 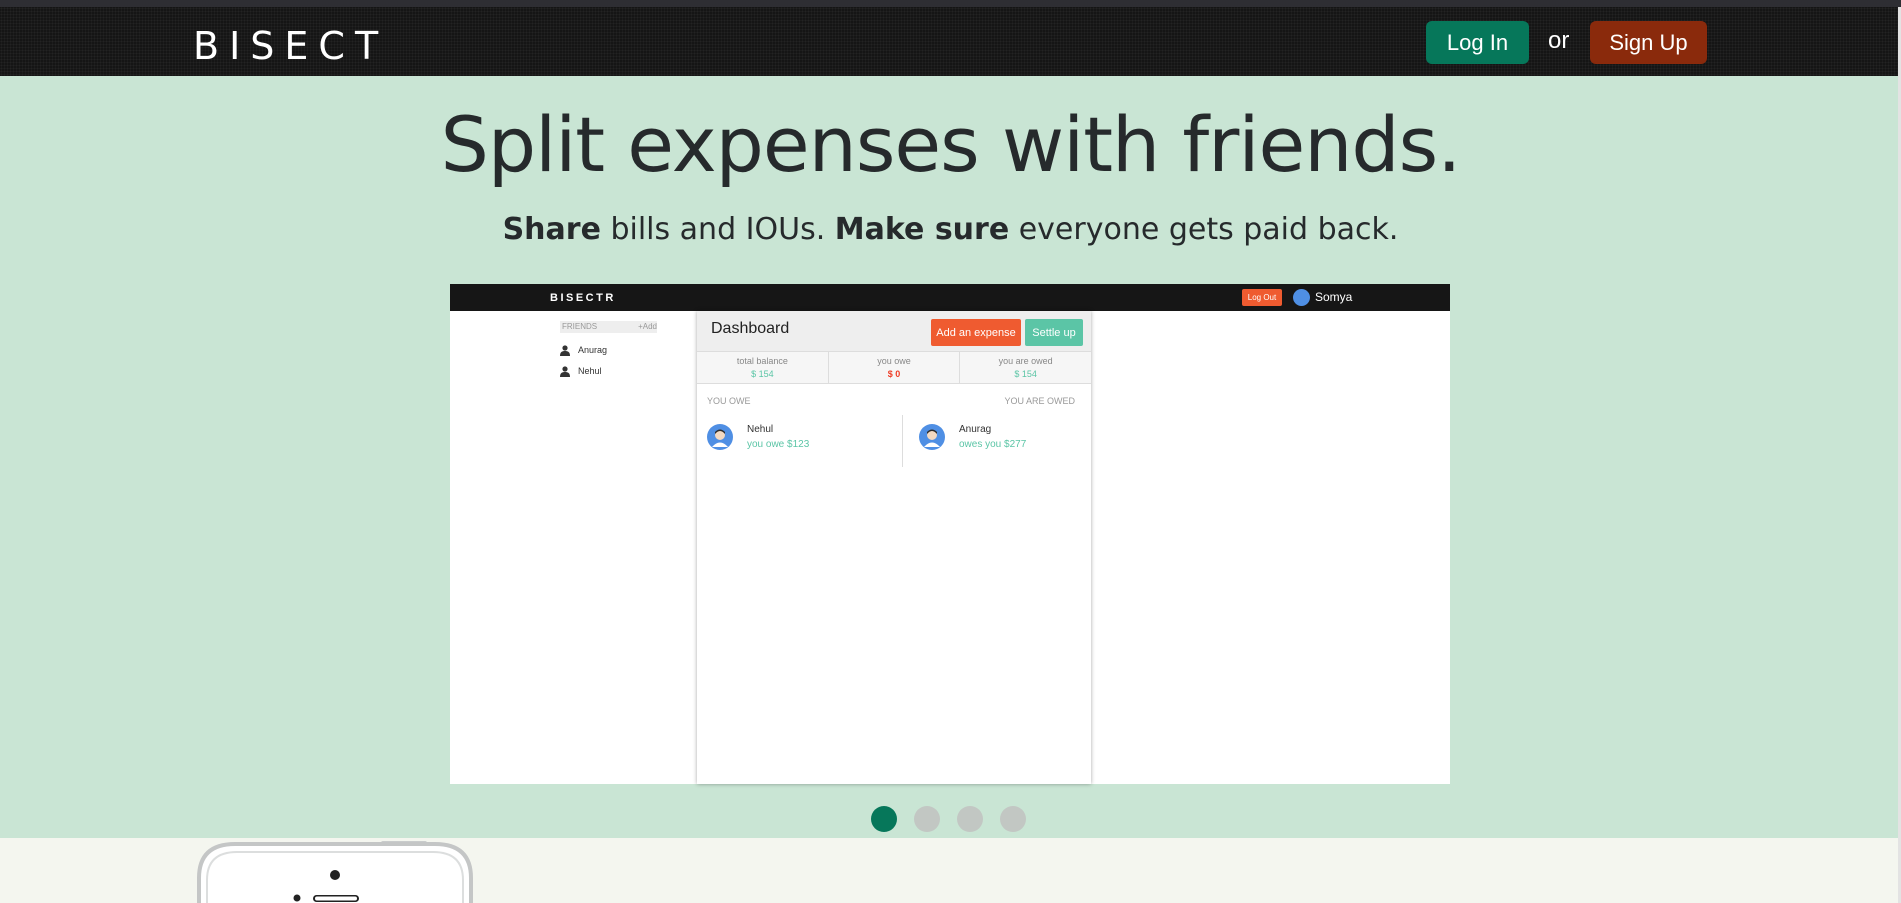 What do you see at coordinates (335, 872) in the screenshot?
I see `phone-mockup-icon` at bounding box center [335, 872].